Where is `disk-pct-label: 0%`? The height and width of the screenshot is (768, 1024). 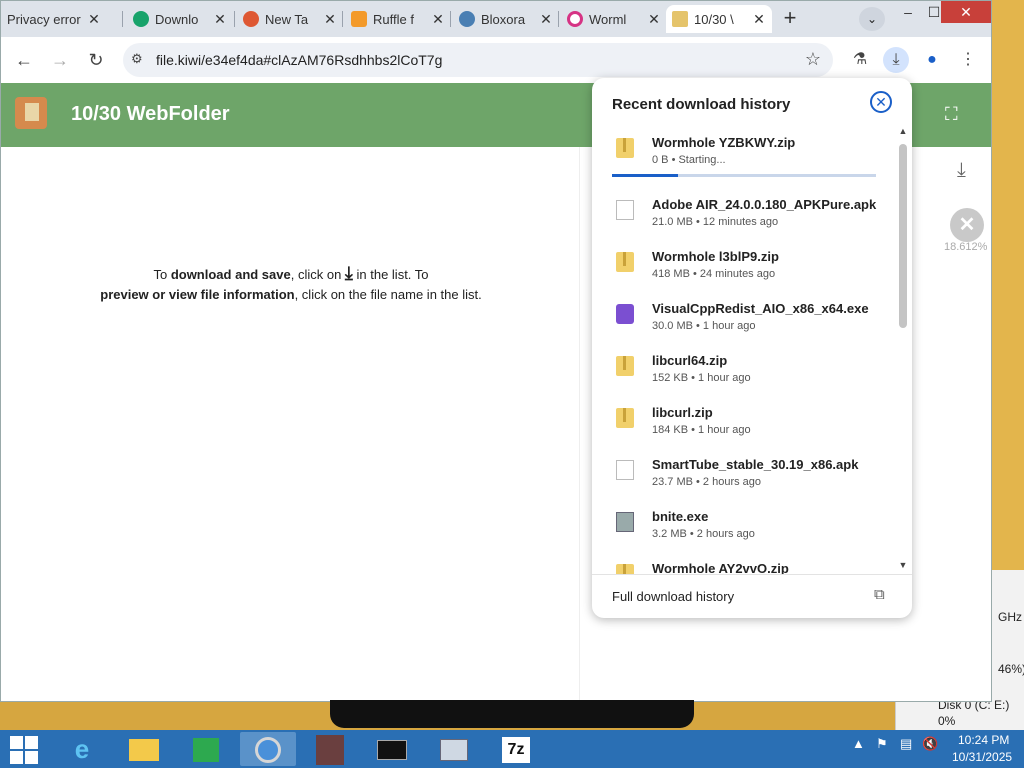 disk-pct-label: 0% is located at coordinates (947, 721).